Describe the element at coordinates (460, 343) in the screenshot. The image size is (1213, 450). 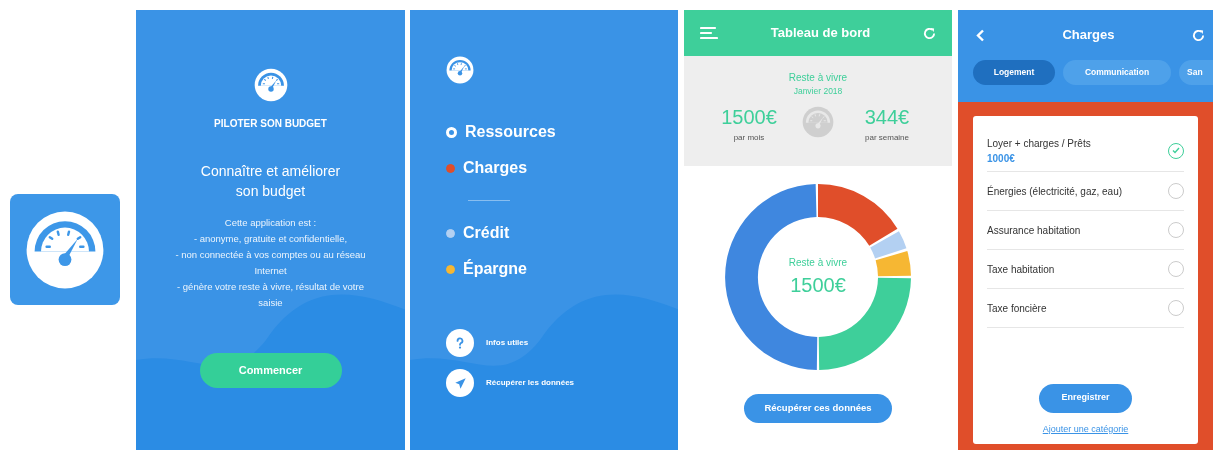
I see `help-icon` at that location.